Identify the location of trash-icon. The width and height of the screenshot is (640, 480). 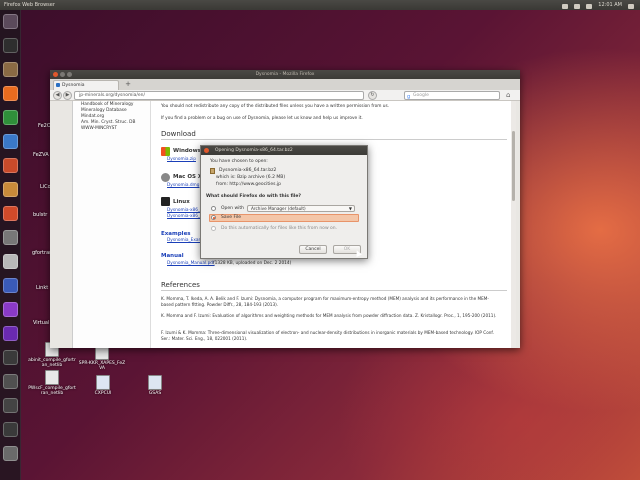
(10, 453).